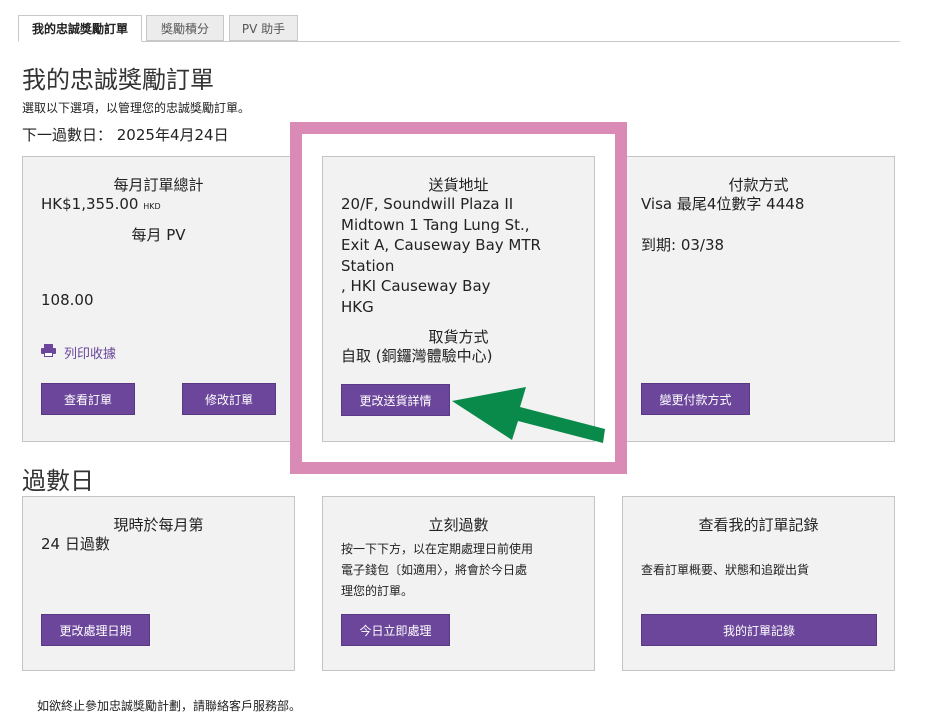 The image size is (933, 726). Describe the element at coordinates (357, 306) in the screenshot. I see `address-line: HKG` at that location.